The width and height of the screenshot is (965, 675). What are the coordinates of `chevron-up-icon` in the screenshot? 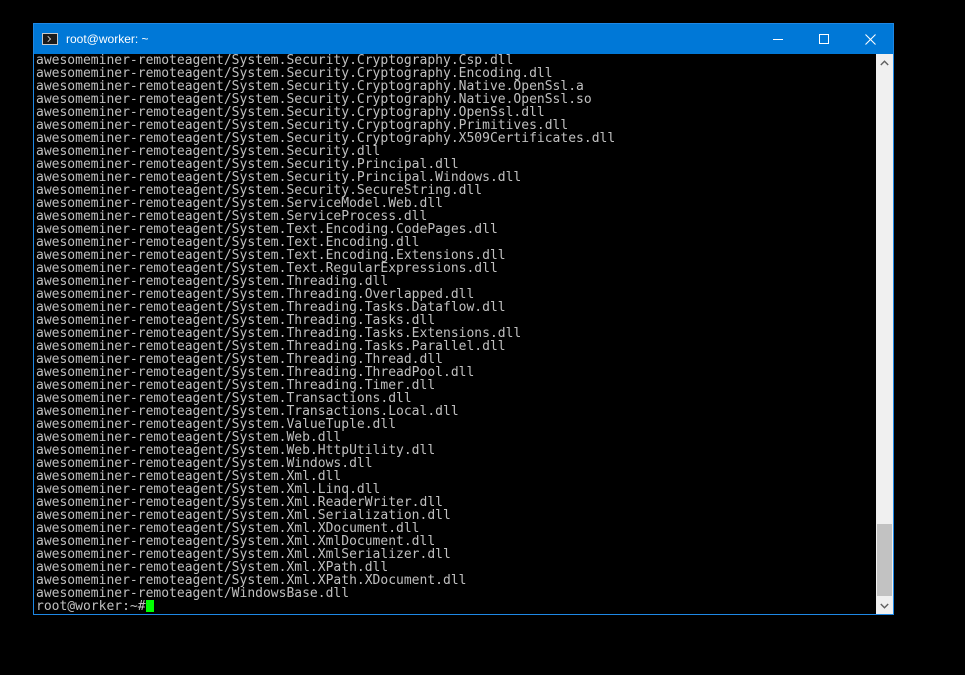 It's located at (884, 62).